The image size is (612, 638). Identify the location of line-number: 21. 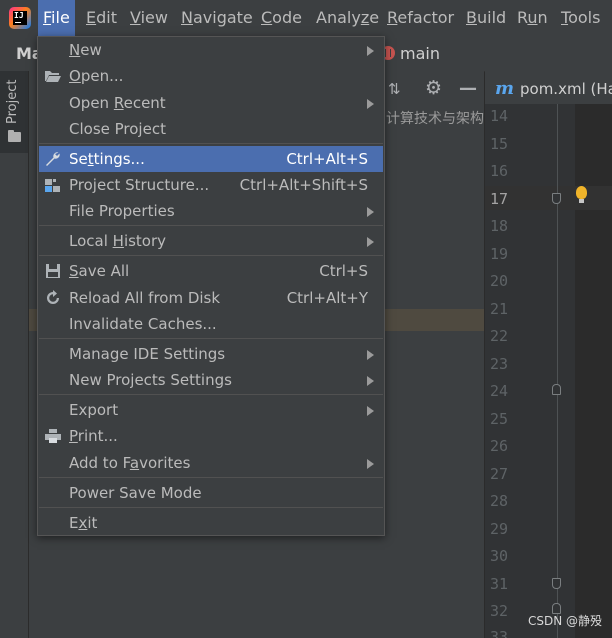
(499, 309).